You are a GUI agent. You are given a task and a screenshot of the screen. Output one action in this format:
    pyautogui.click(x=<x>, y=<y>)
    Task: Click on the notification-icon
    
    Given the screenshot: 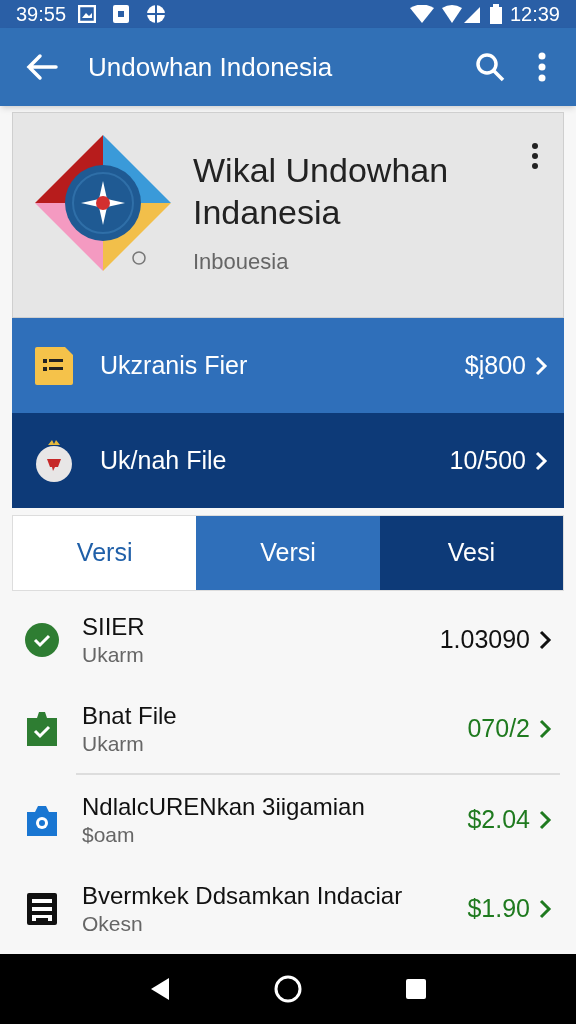 What is the action you would take?
    pyautogui.click(x=121, y=14)
    